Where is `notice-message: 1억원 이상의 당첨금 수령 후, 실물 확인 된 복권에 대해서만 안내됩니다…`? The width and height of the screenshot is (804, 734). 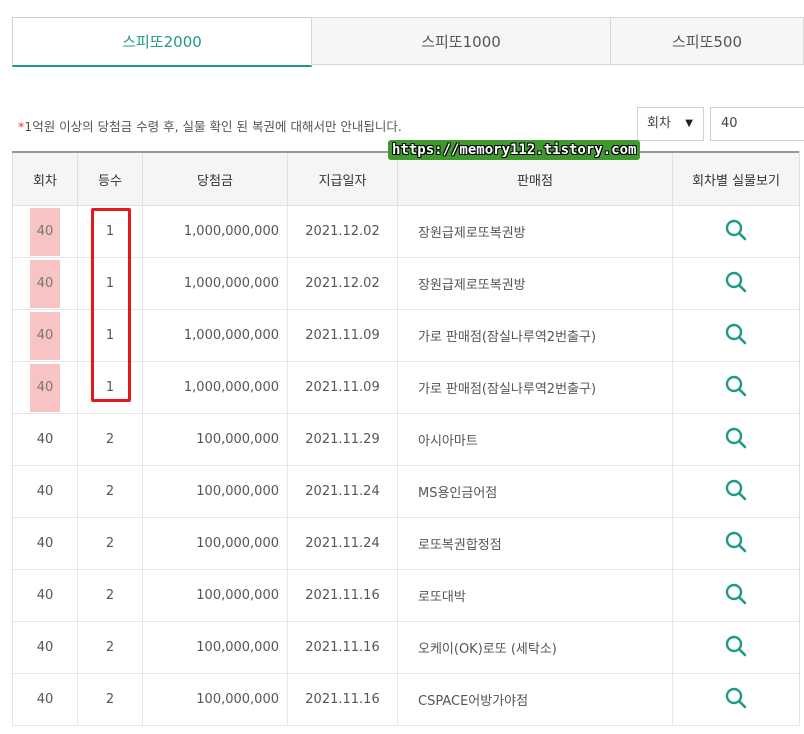
notice-message: 1억원 이상의 당첨금 수령 후, 실물 확인 된 복권에 대해서만 안내됩니다… is located at coordinates (213, 126).